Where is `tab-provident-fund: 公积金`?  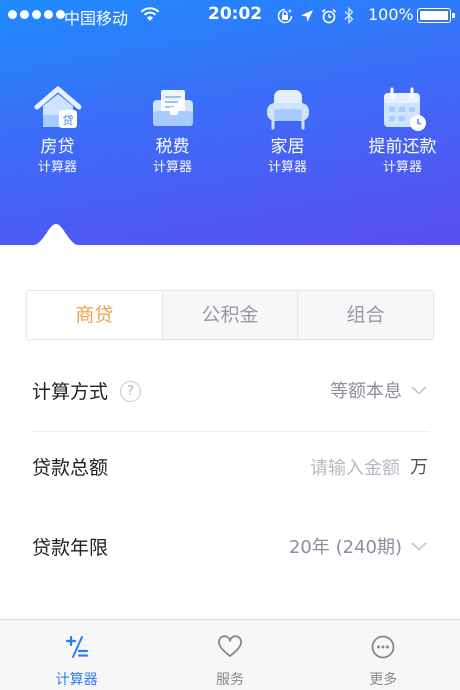
tab-provident-fund: 公积金 is located at coordinates (231, 315).